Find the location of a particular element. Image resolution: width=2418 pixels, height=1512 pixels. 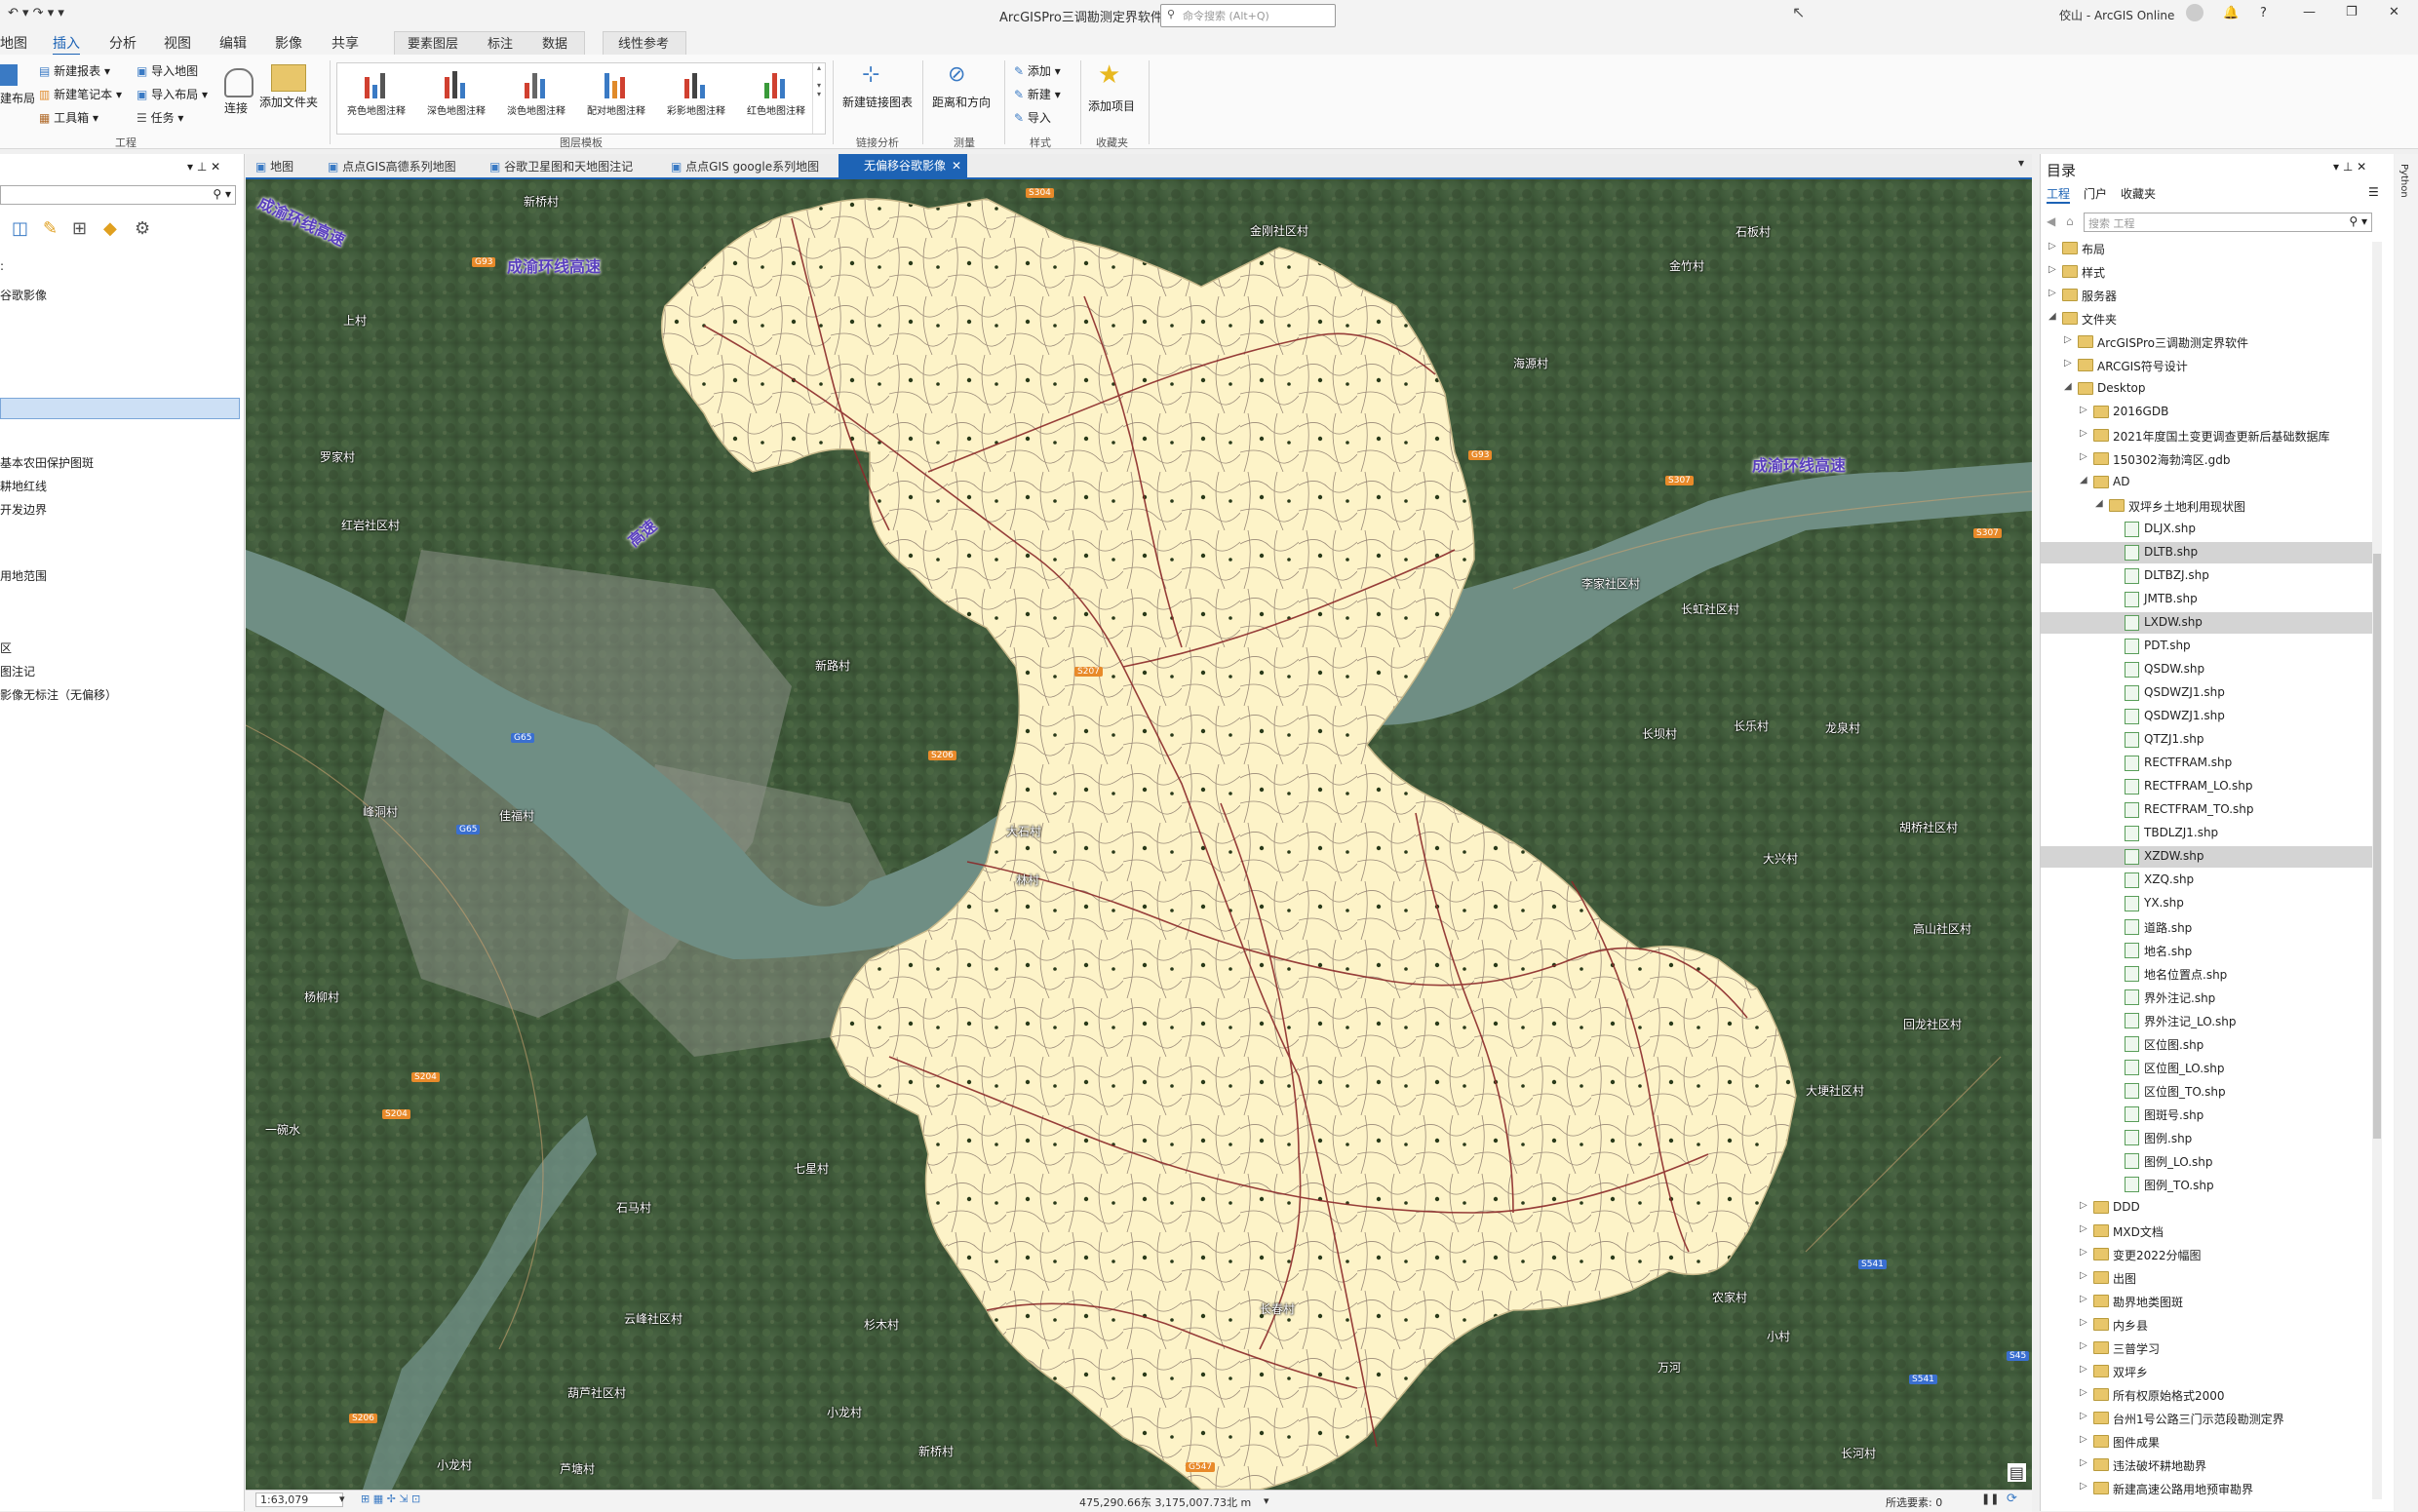

tab-view: 视图 is located at coordinates (177, 43).